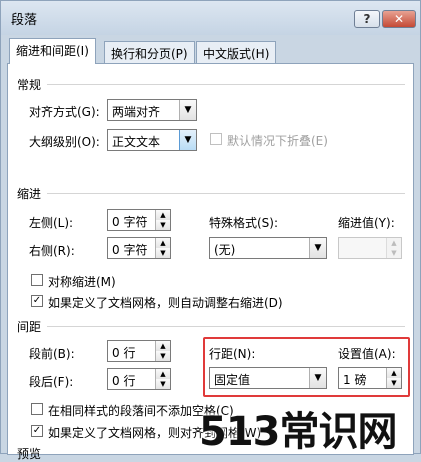  I want to click on indent-left-value: 0 字符, so click(130, 222).